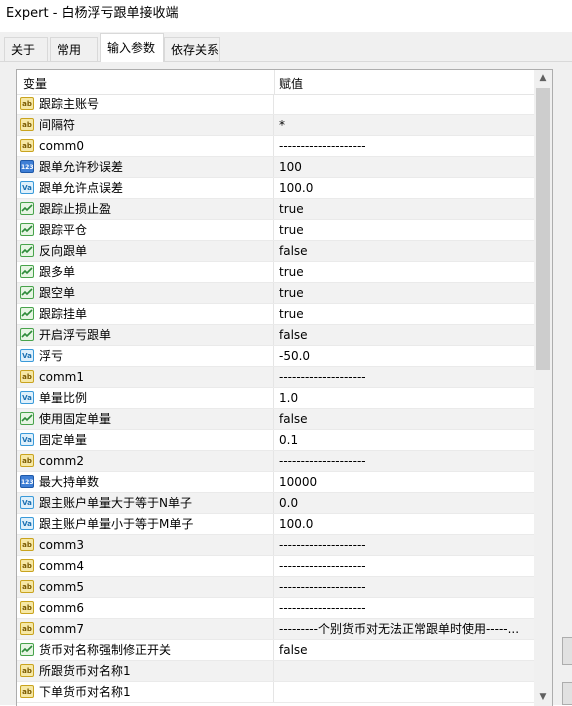 The width and height of the screenshot is (572, 706). I want to click on table-row: ab 间隔符 *, so click(275, 125).